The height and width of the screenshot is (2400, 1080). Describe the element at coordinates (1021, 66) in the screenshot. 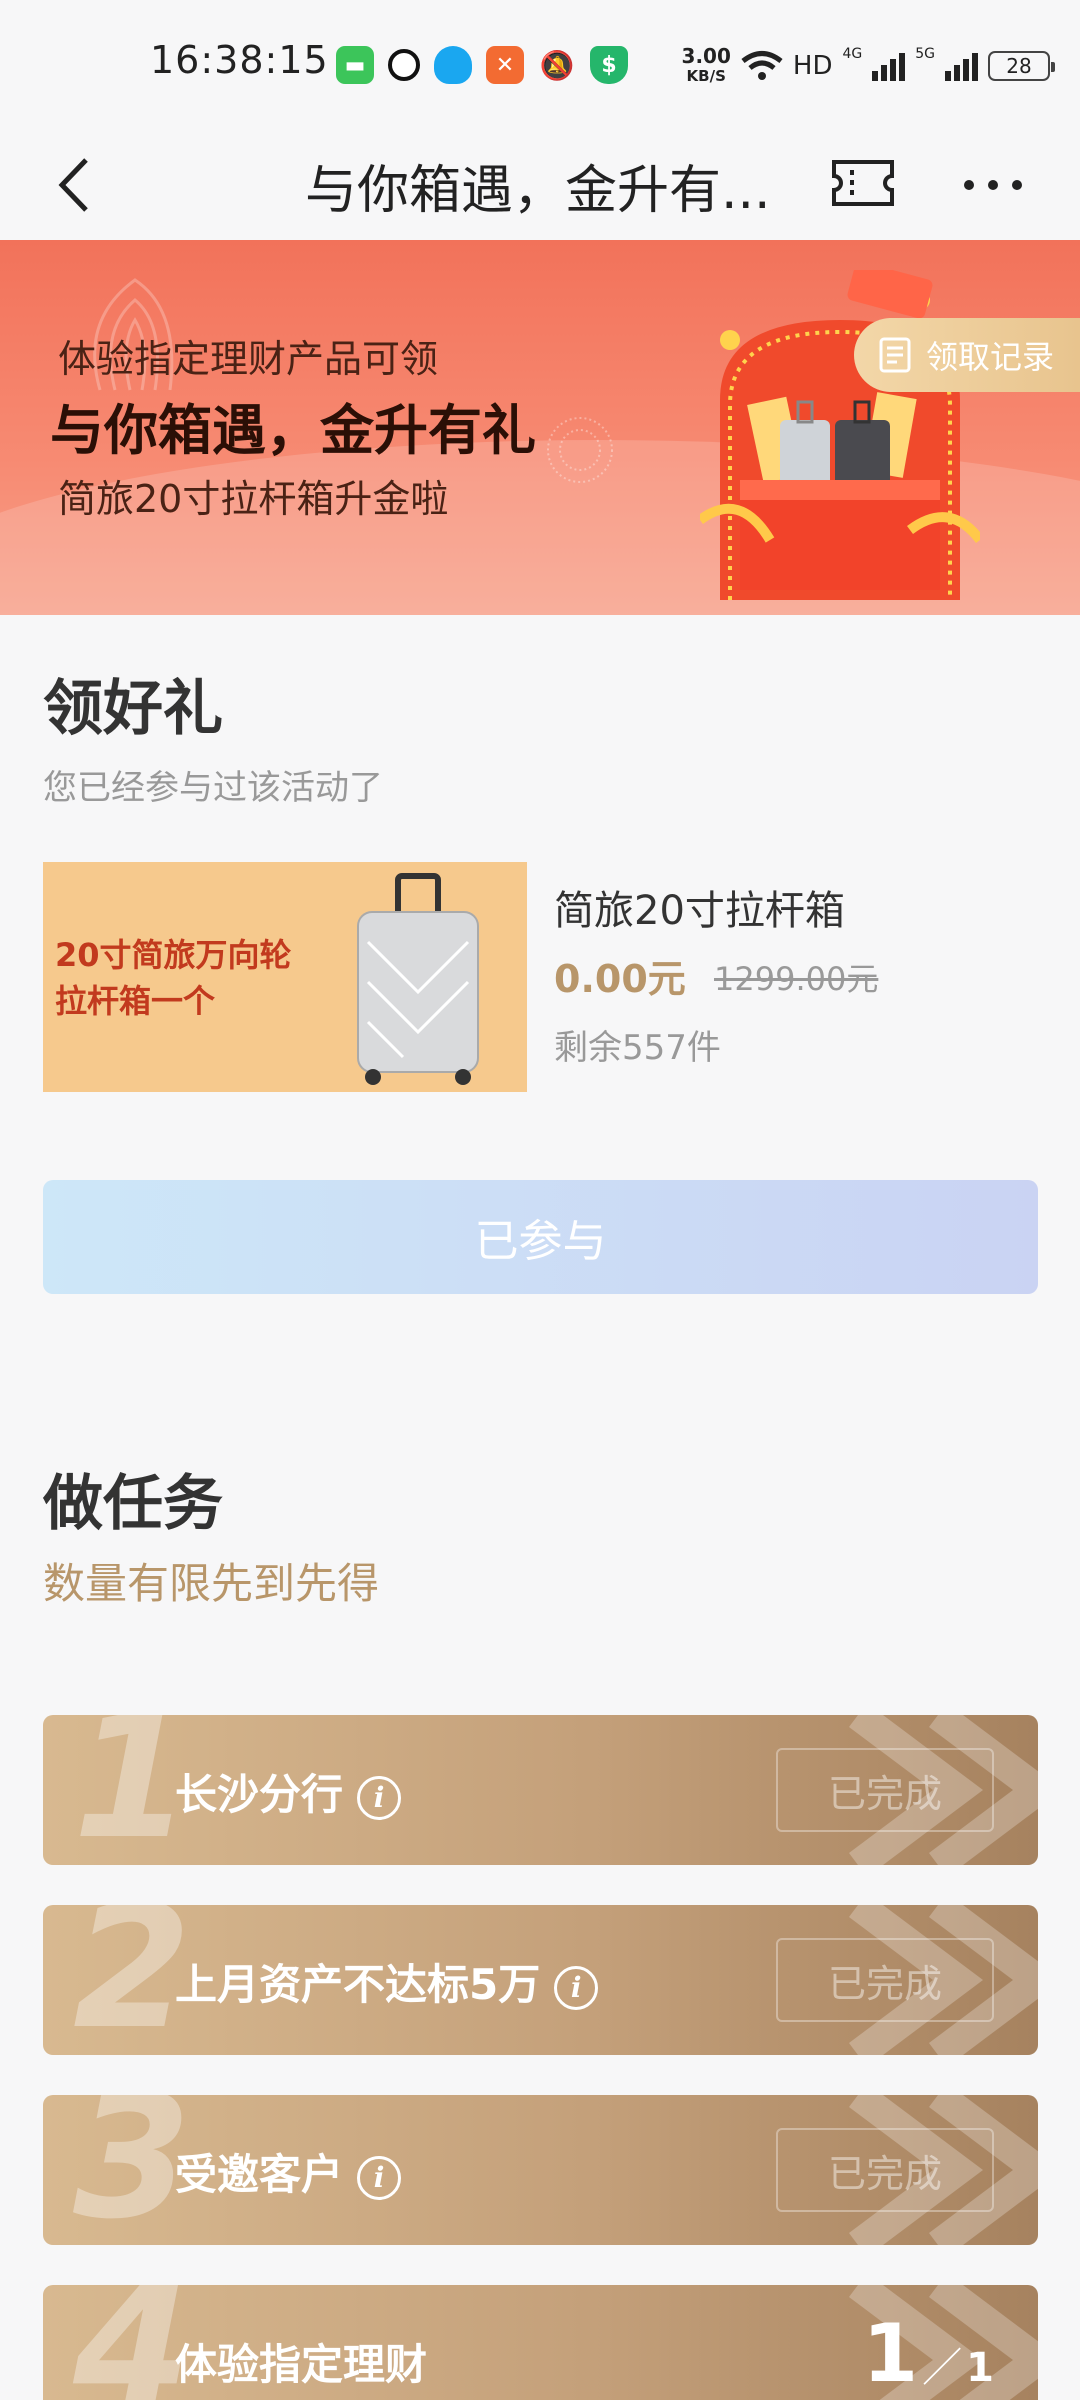

I see `battery-icon: 28` at that location.